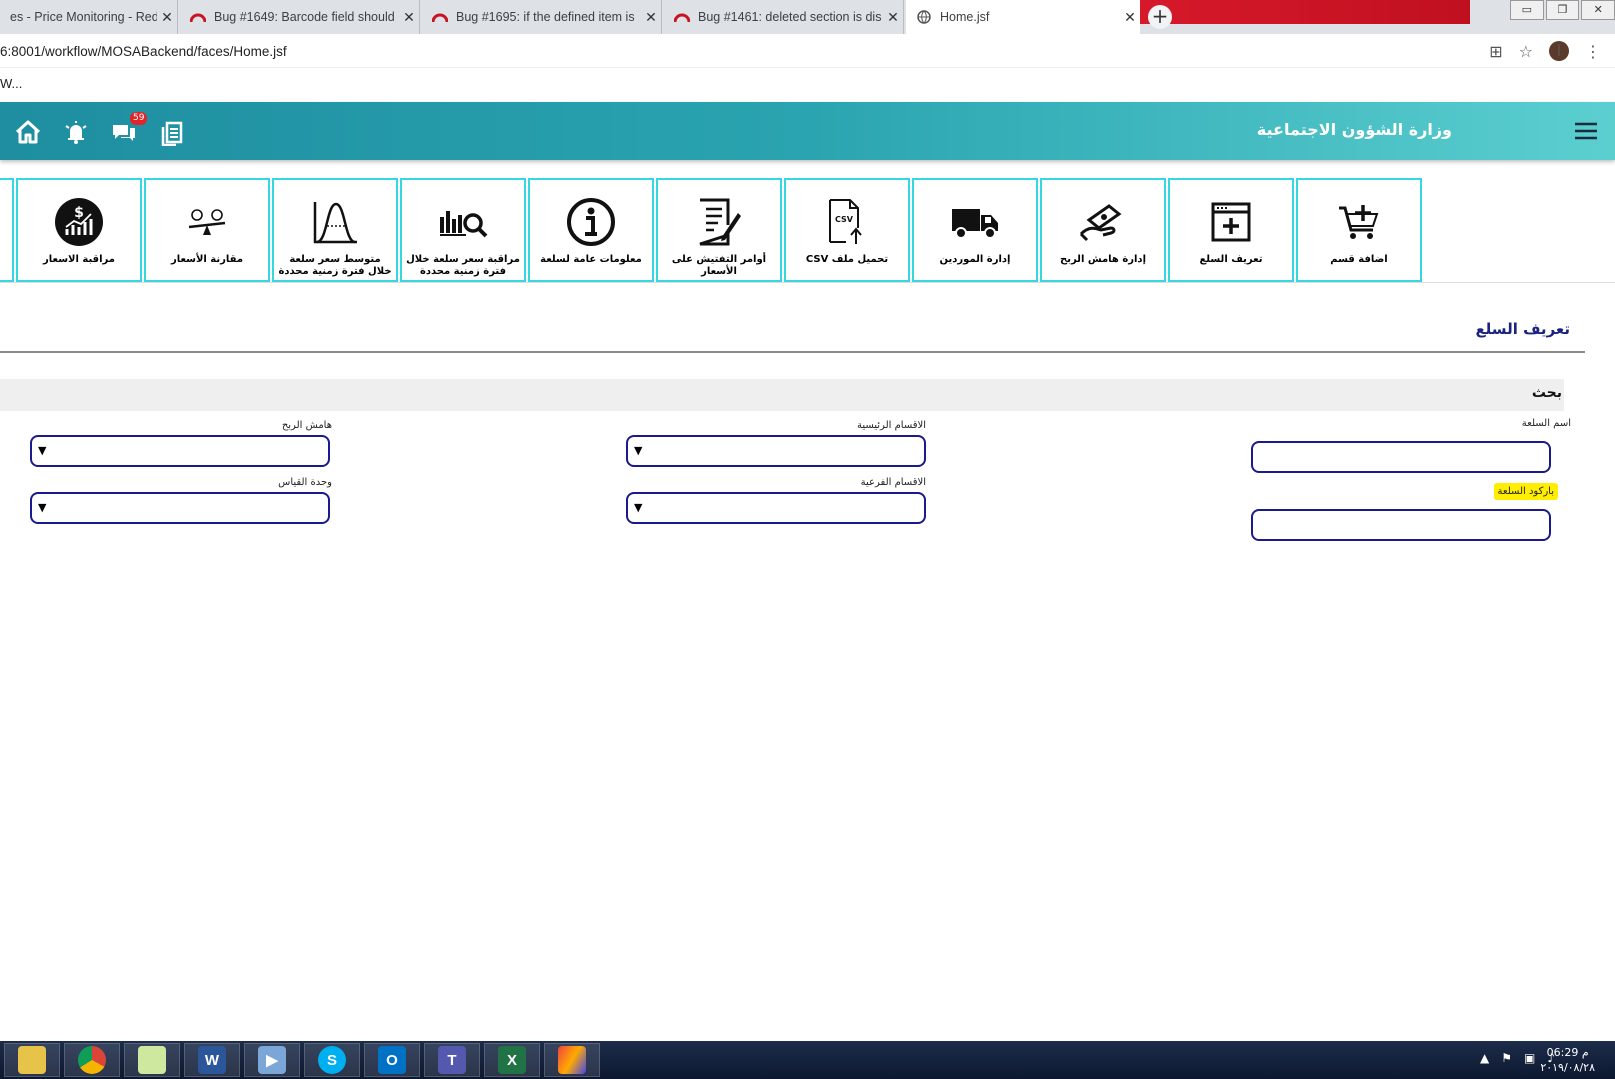 The height and width of the screenshot is (1079, 1615). Describe the element at coordinates (591, 222) in the screenshot. I see `info-icon` at that location.